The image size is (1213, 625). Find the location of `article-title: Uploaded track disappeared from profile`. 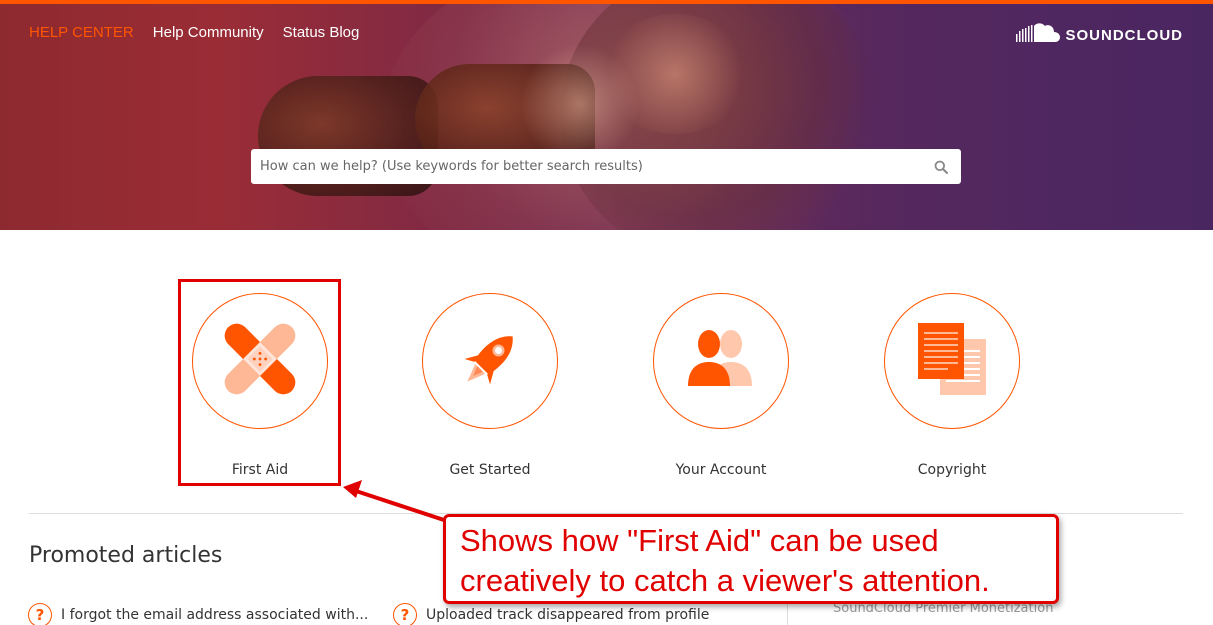

article-title: Uploaded track disappeared from profile is located at coordinates (568, 615).